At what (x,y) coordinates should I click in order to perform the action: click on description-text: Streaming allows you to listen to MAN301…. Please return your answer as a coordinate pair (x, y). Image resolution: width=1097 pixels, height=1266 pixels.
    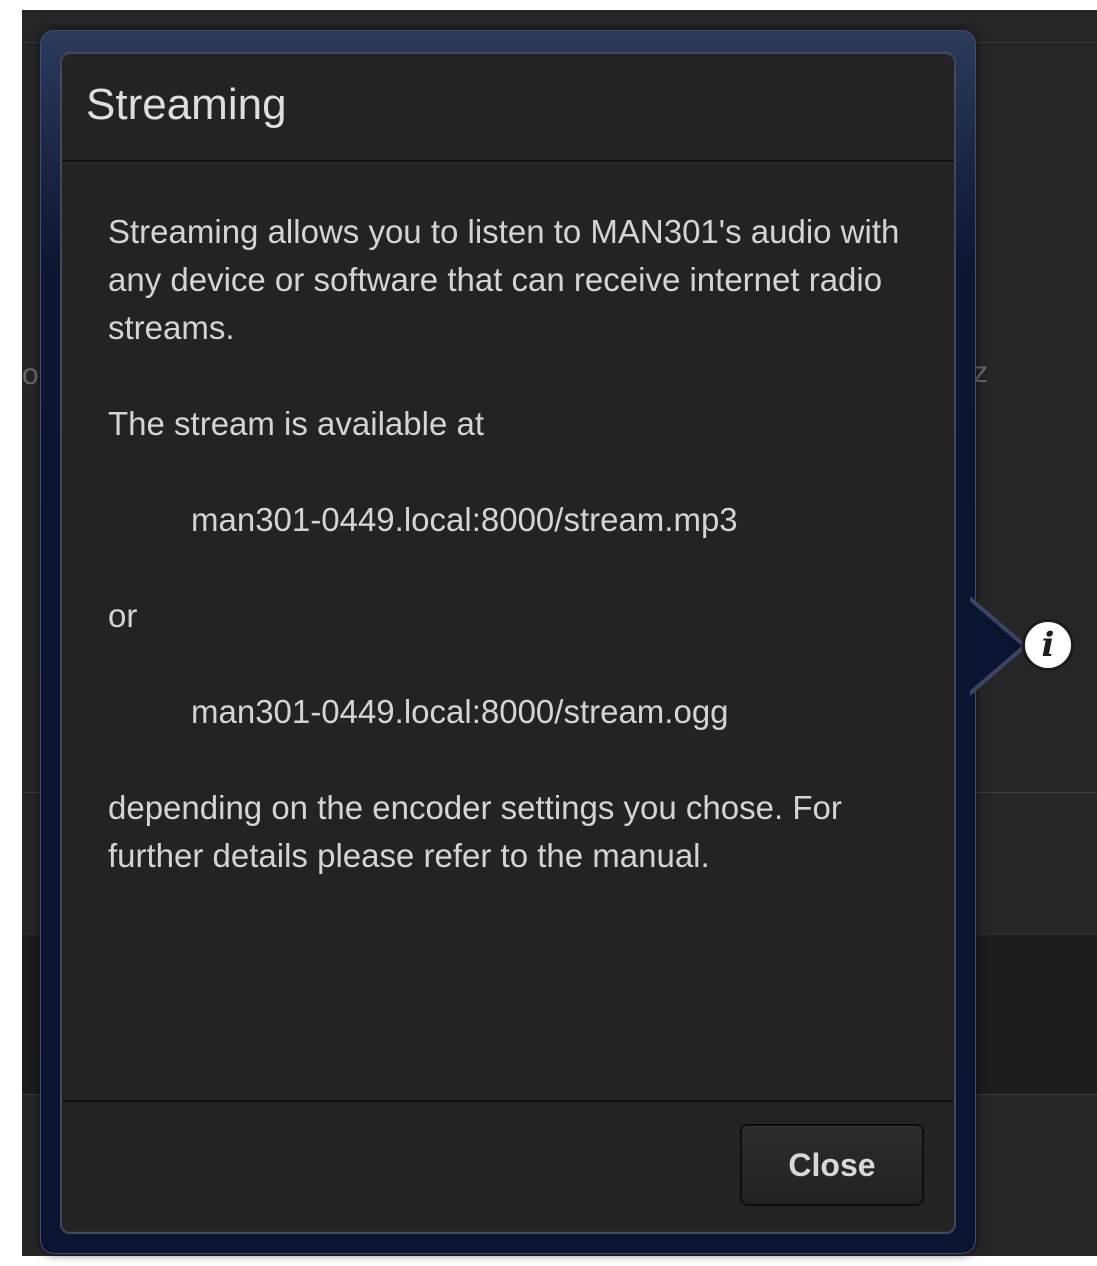
    Looking at the image, I should click on (504, 279).